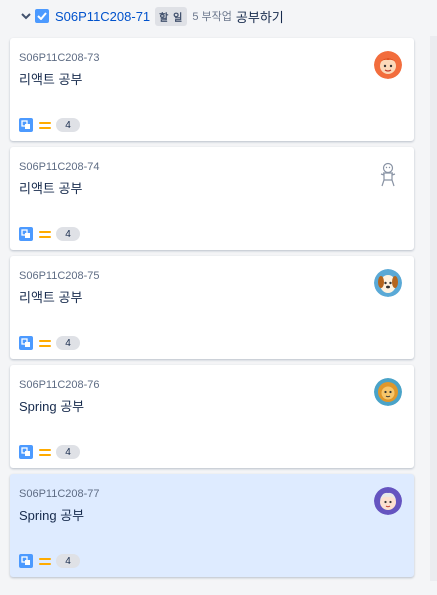 The height and width of the screenshot is (595, 437). What do you see at coordinates (171, 16) in the screenshot?
I see `status-badge: 할 일` at bounding box center [171, 16].